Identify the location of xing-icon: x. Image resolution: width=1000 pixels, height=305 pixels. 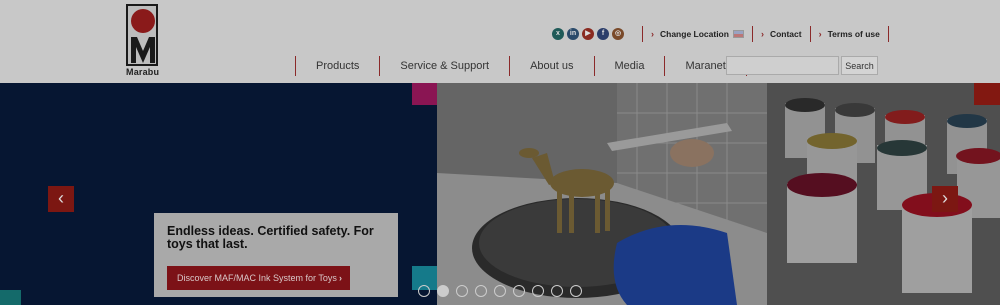
(558, 34).